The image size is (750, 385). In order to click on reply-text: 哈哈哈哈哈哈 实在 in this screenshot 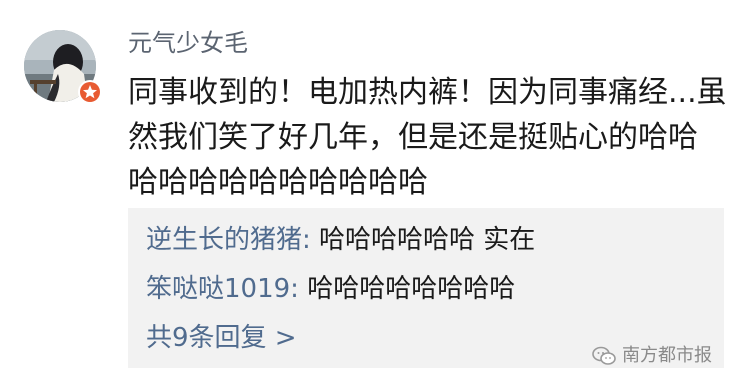, I will do `click(427, 240)`.